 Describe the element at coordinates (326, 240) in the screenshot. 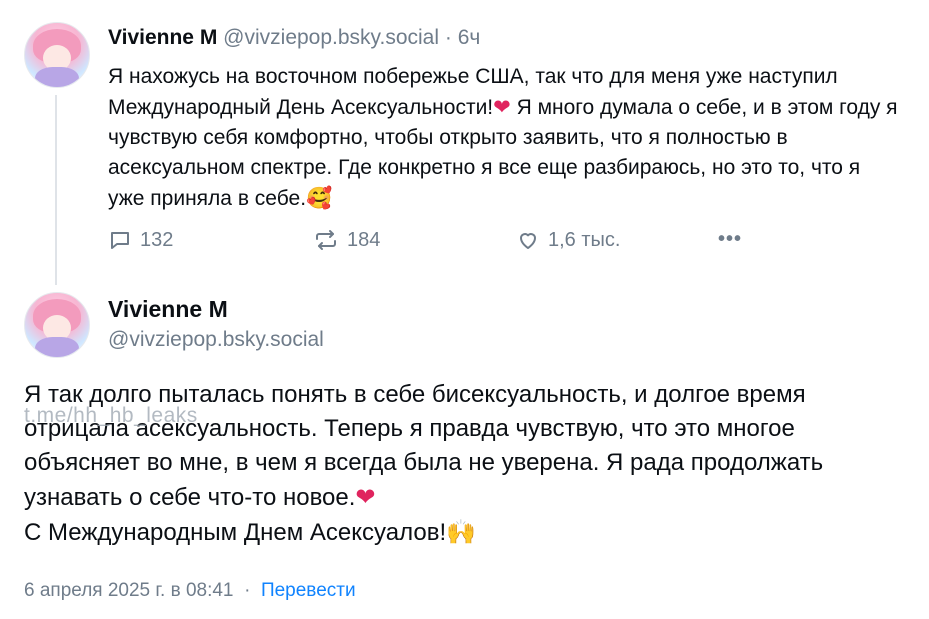

I see `repost-arrows-icon` at that location.